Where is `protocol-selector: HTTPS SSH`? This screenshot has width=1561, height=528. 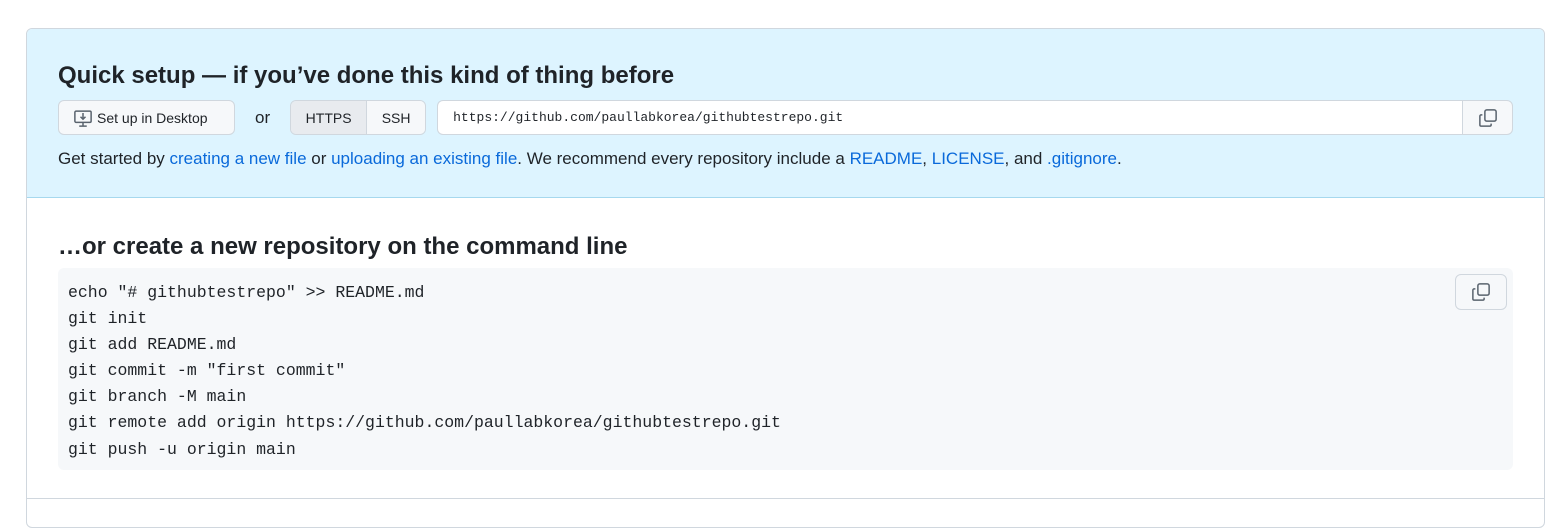
protocol-selector: HTTPS SSH is located at coordinates (358, 117).